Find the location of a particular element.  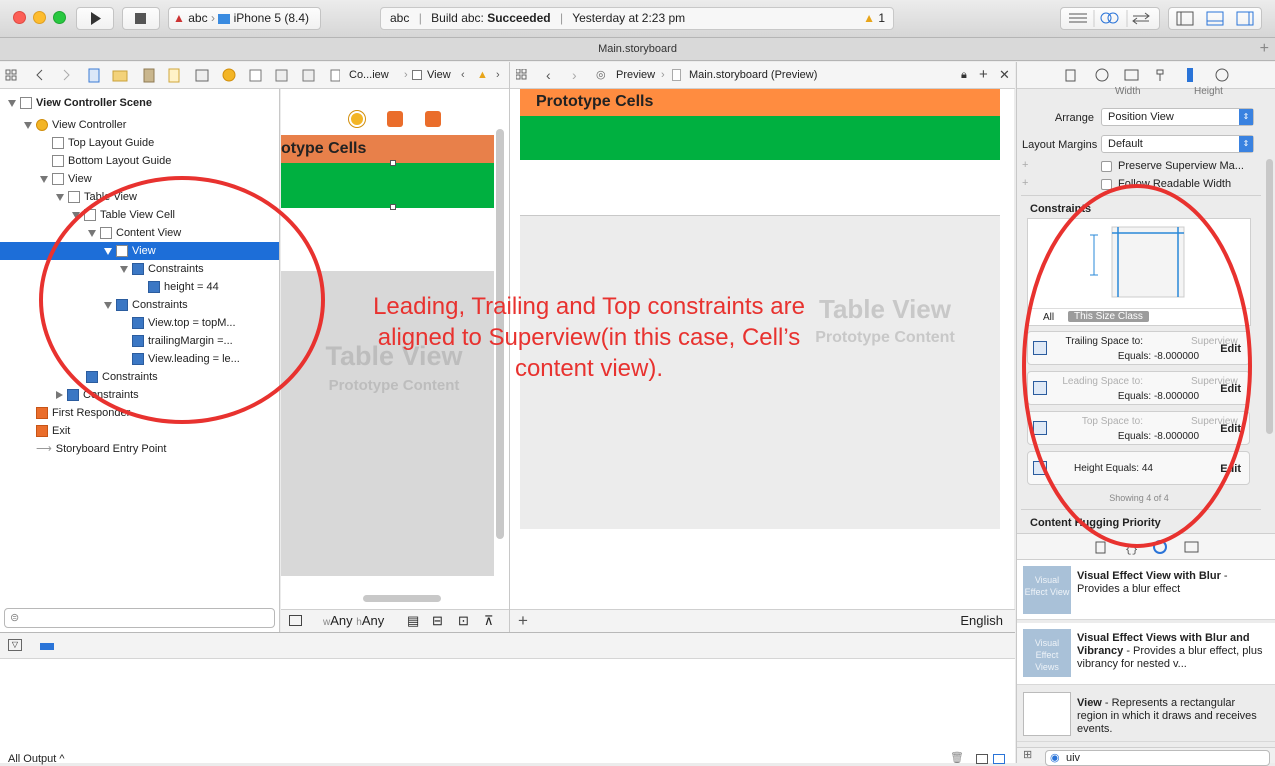

resize-handle-bottom is located at coordinates (393, 207).